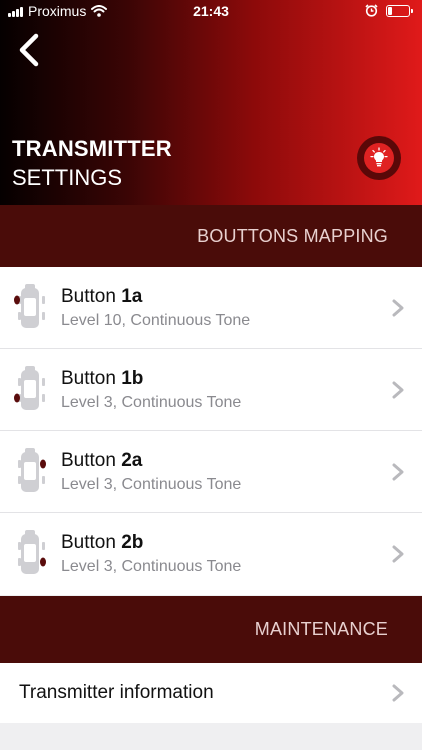  I want to click on list-item-transmitter-information: Transmitter information, so click(211, 693).